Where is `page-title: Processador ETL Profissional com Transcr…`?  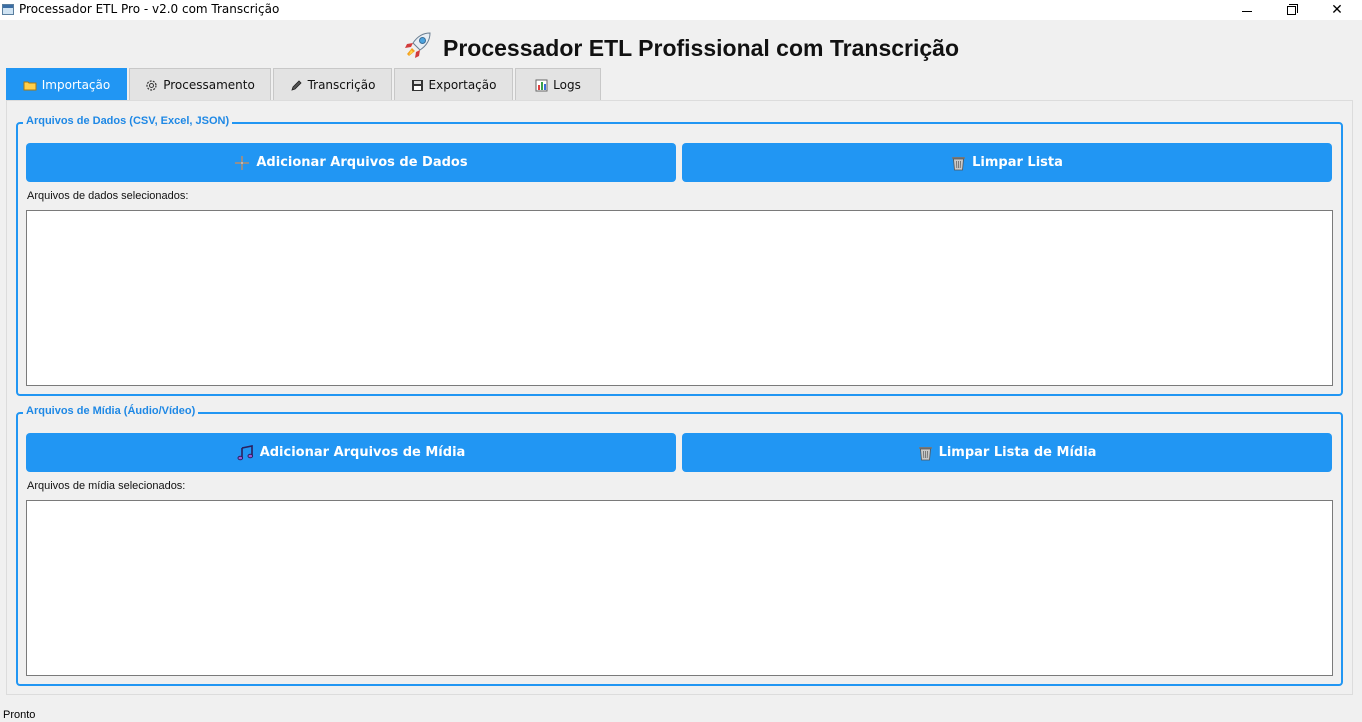 page-title: Processador ETL Profissional com Transcr… is located at coordinates (681, 48).